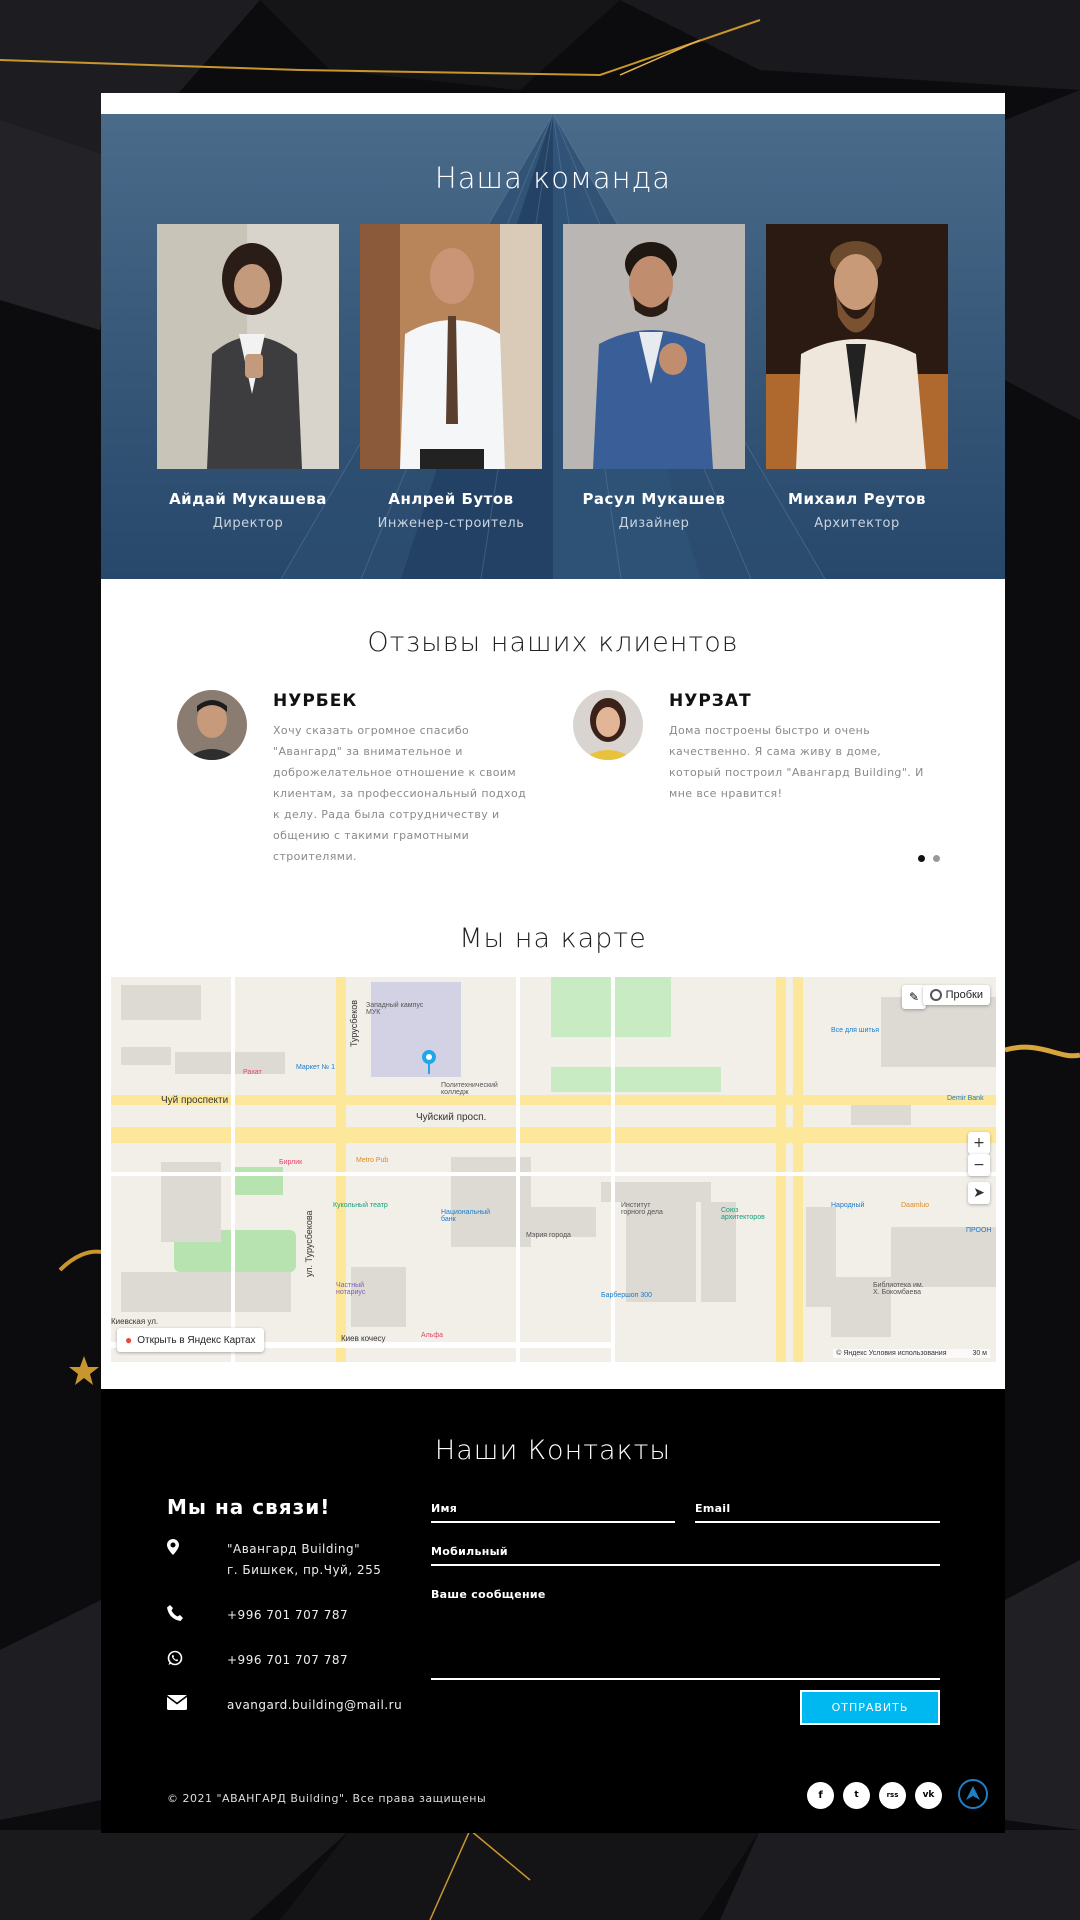 This screenshot has width=1080, height=1920. Describe the element at coordinates (929, 858) in the screenshot. I see `reviews-pagination` at that location.